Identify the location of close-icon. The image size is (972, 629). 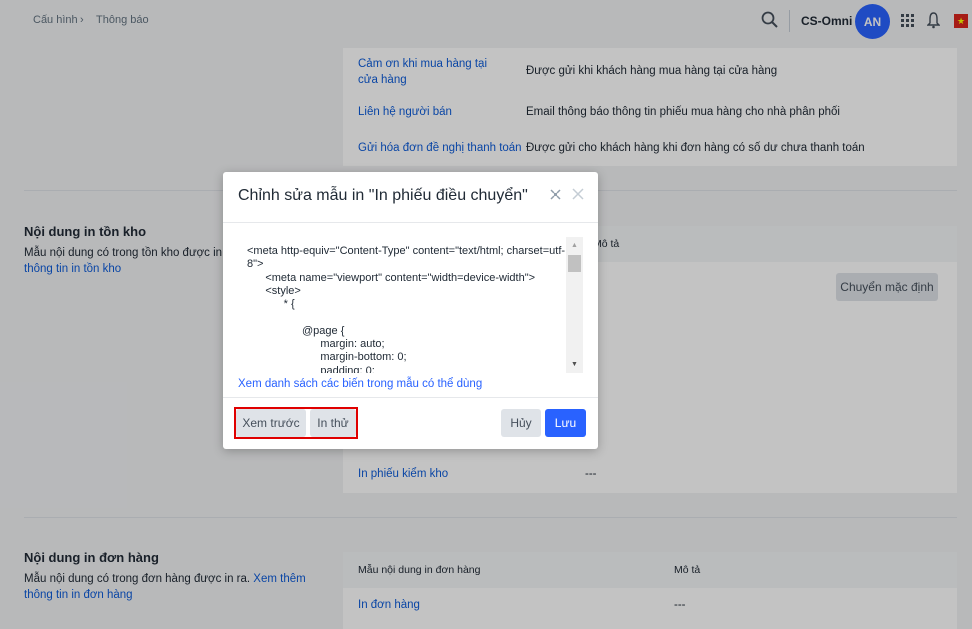
(578, 194).